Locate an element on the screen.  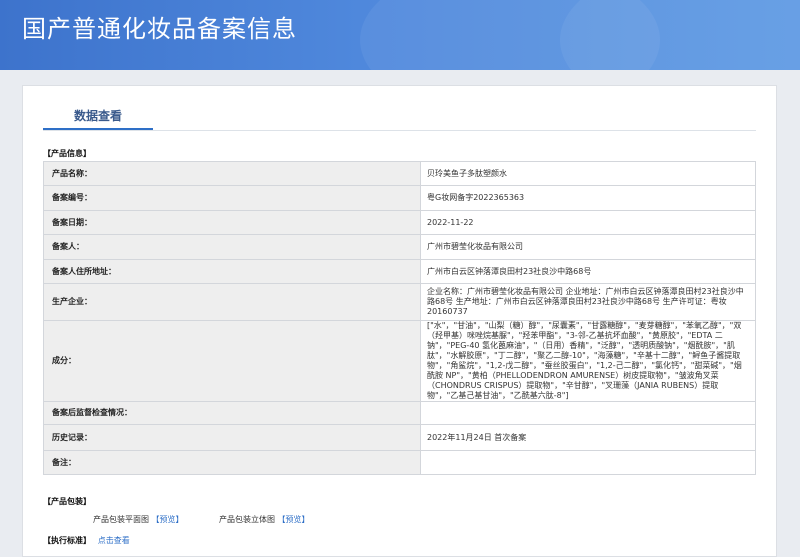
info-row-value: 广州市碧莹化妆品有限公司 is located at coordinates (588, 247).